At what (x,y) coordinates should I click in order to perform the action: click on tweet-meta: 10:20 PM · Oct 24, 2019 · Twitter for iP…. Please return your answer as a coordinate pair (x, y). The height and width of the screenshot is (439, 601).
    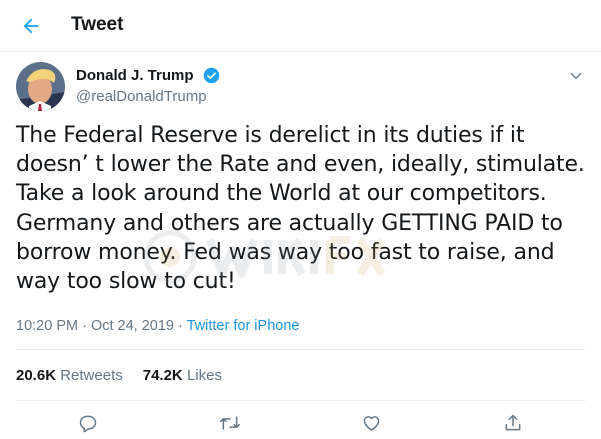
    Looking at the image, I should click on (157, 326).